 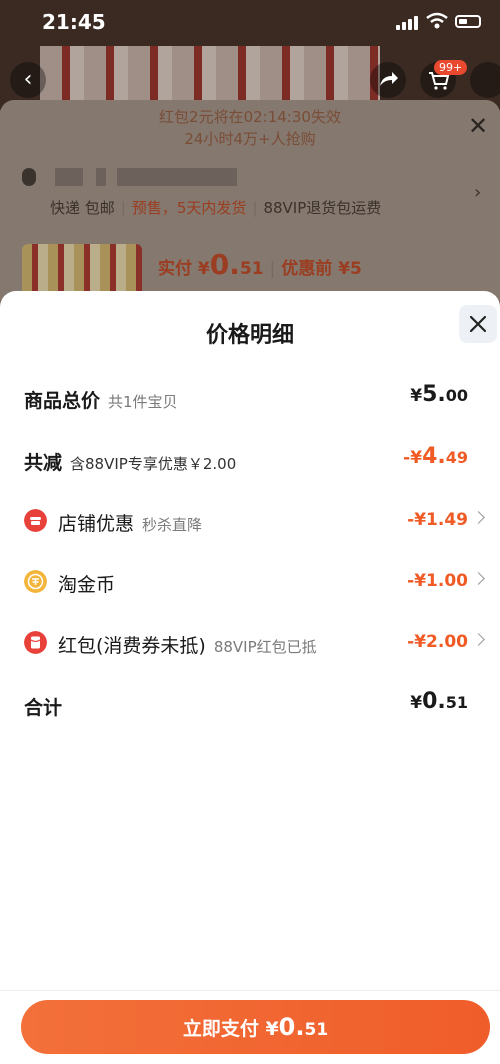 What do you see at coordinates (250, 521) in the screenshot?
I see `row-shop-discount: 店铺优惠 秒杀直降 -¥1.49` at bounding box center [250, 521].